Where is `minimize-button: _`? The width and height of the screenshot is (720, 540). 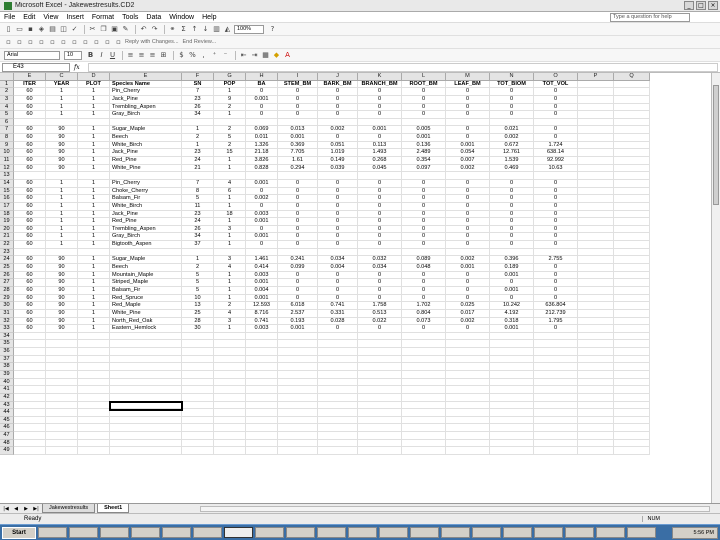
minimize-button: _ is located at coordinates (689, 5).